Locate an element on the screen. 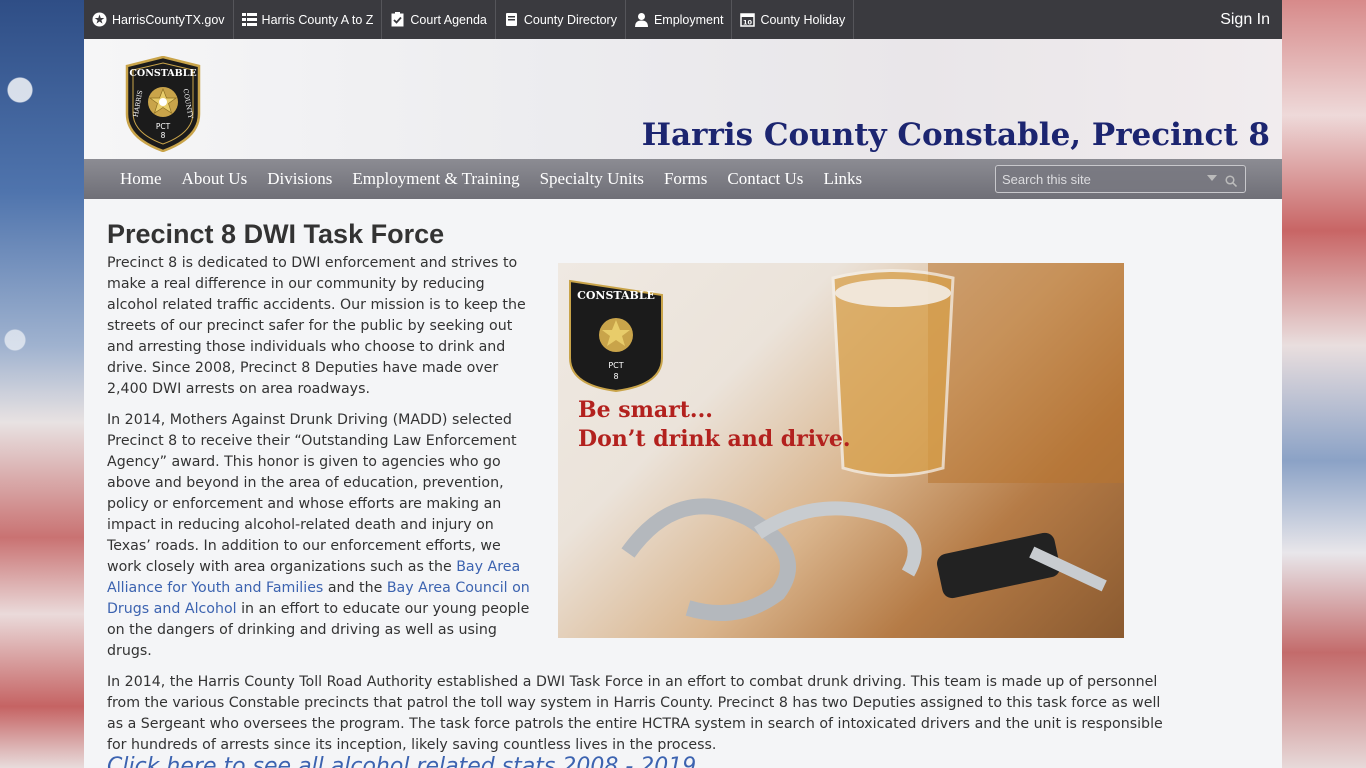 This screenshot has height=768, width=1366. topbar-label: Court Agenda is located at coordinates (448, 19).